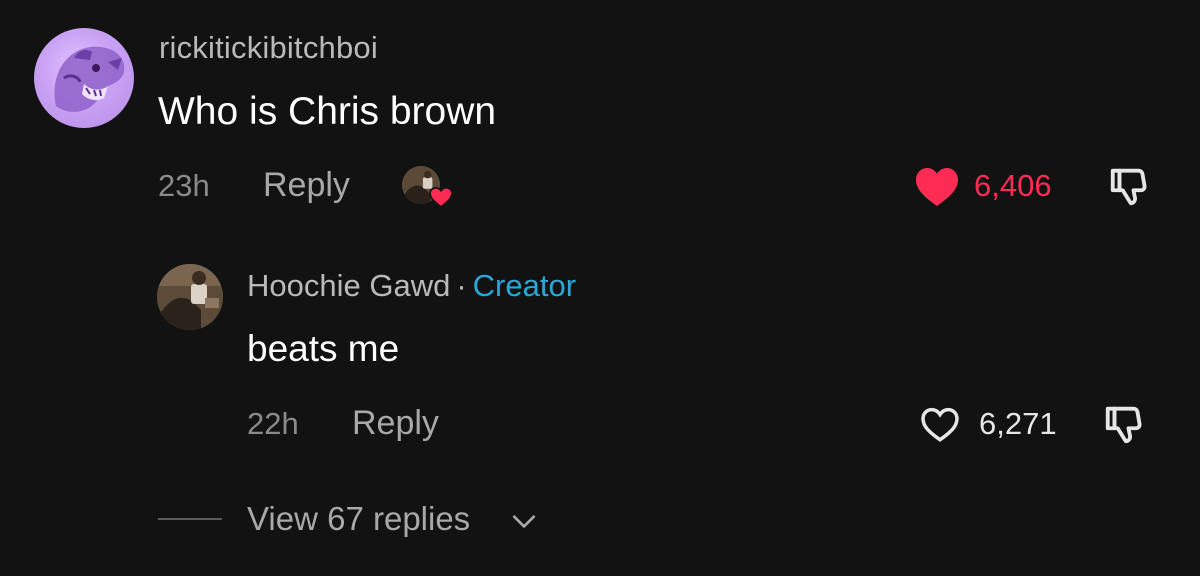 Image resolution: width=1200 pixels, height=576 pixels. I want to click on divider-line, so click(190, 519).